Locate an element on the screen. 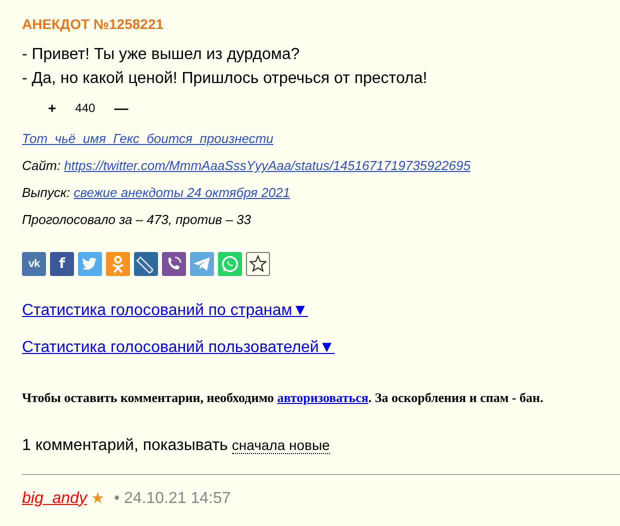 The image size is (620, 526). vote-score: 440 is located at coordinates (85, 108).